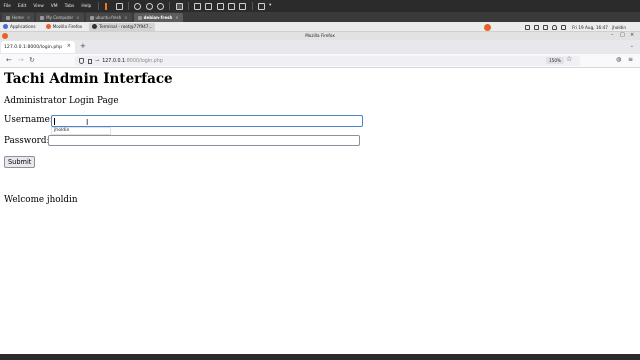 The width and height of the screenshot is (640, 360). I want to click on vm-menu-help: Help, so click(86, 6).